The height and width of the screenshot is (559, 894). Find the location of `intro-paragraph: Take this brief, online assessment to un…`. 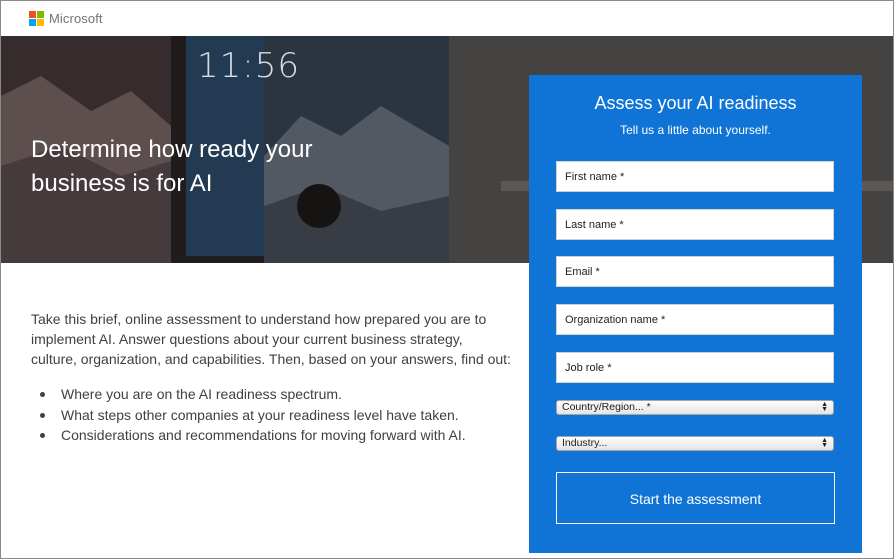

intro-paragraph: Take this brief, online assessment to un… is located at coordinates (271, 339).